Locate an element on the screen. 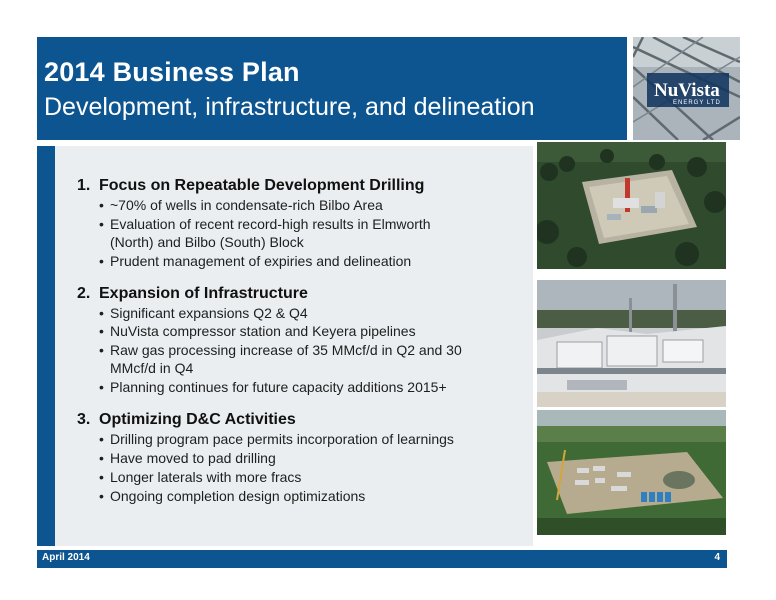 This screenshot has height=600, width=776. footer-date: April 2014 is located at coordinates (66, 557).